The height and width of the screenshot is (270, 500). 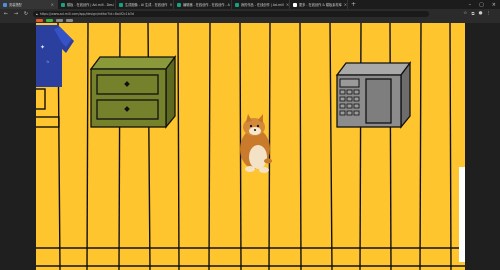 What do you see at coordinates (16, 14) in the screenshot?
I see `forward-icon: →` at bounding box center [16, 14].